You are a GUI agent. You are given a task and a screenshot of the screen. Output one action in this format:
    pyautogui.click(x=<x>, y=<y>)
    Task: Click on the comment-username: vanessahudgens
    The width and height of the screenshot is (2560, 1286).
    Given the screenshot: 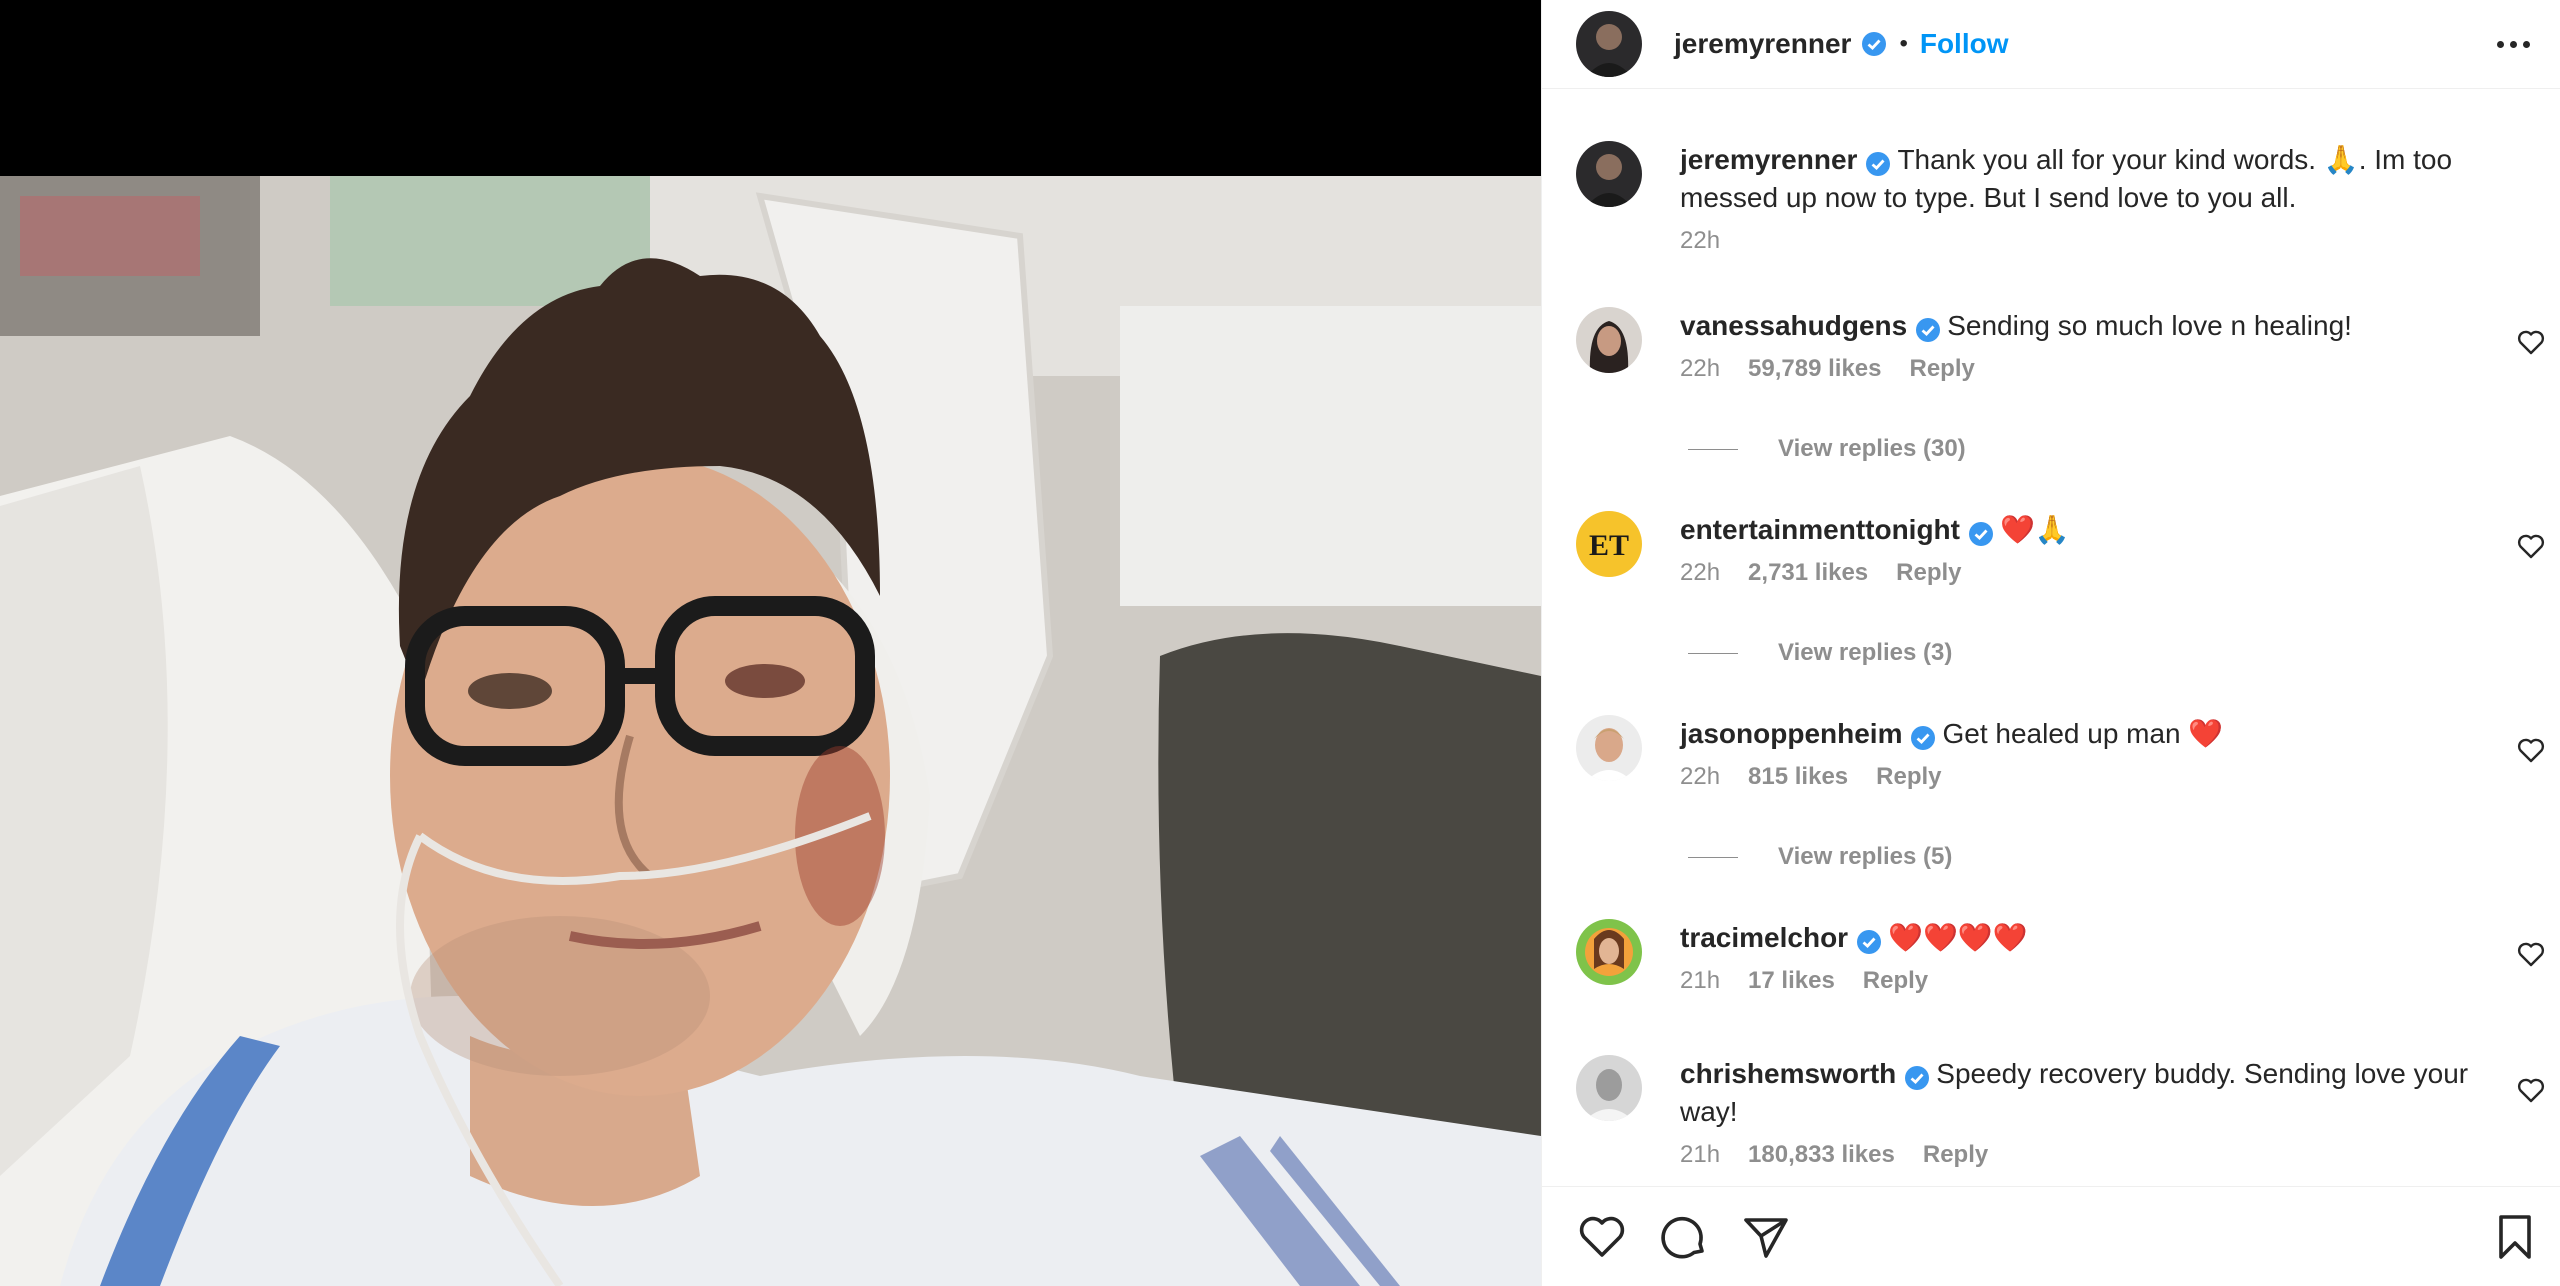 What is the action you would take?
    pyautogui.click(x=1793, y=325)
    